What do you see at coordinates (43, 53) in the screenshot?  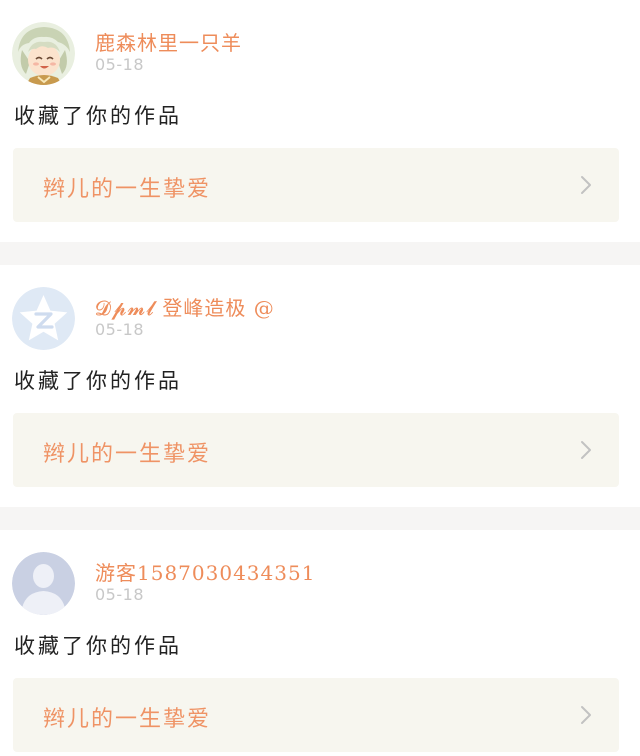 I see `anime-character-avatar-icon` at bounding box center [43, 53].